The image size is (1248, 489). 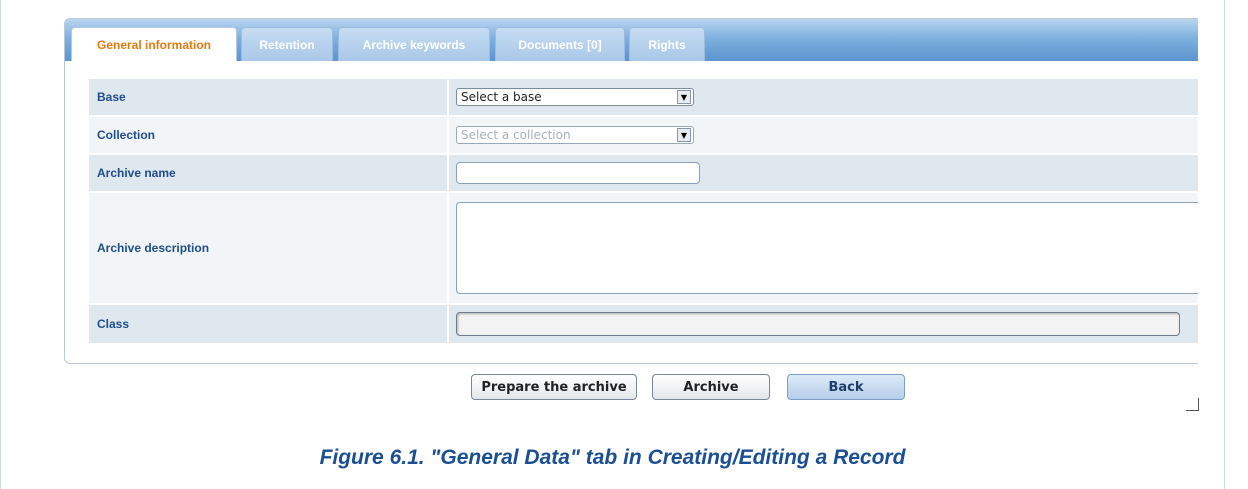 What do you see at coordinates (823, 97) in the screenshot?
I see `base-field-cell: Select a base ▼` at bounding box center [823, 97].